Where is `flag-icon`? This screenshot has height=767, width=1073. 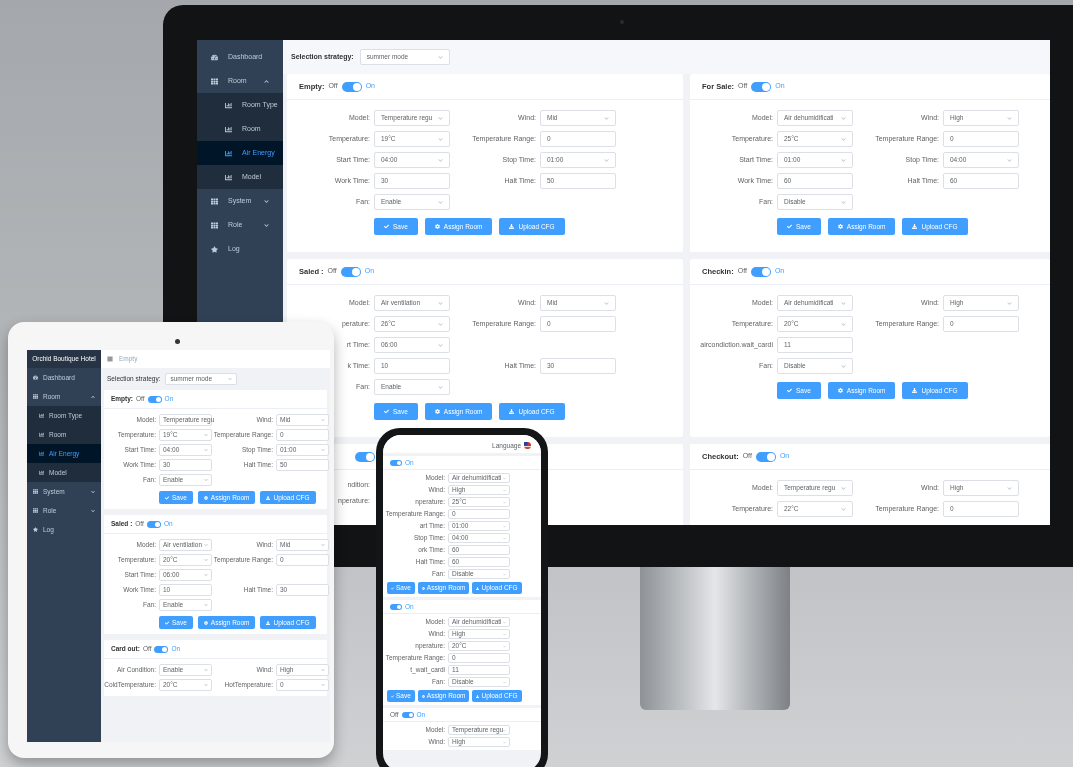 flag-icon is located at coordinates (527, 445).